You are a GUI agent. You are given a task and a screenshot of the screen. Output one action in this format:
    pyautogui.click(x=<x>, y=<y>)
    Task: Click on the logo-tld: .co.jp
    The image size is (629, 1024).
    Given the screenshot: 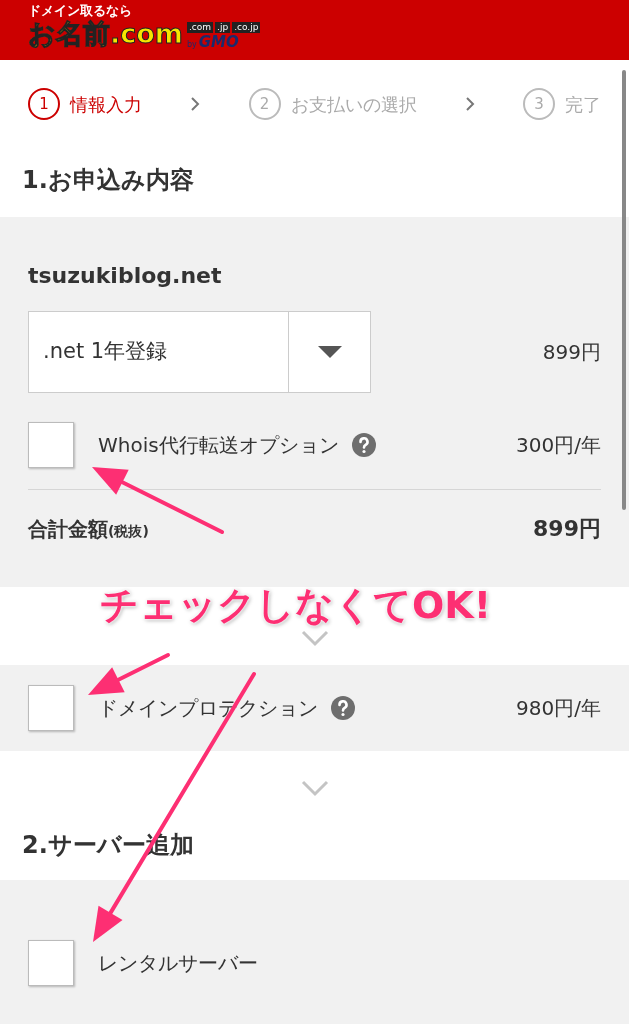 What is the action you would take?
    pyautogui.click(x=246, y=27)
    